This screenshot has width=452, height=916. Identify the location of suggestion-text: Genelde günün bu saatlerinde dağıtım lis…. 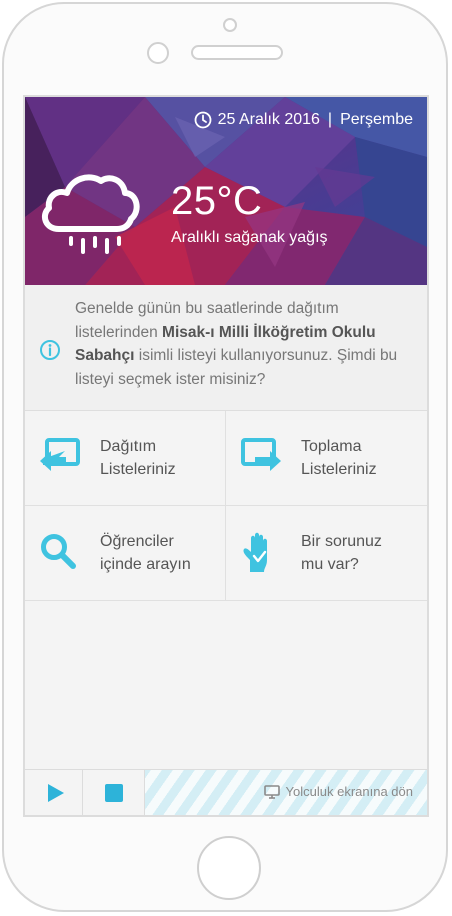
(240, 344).